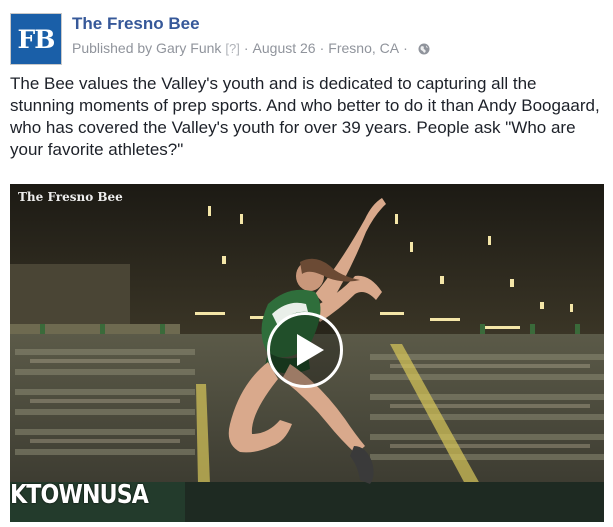  I want to click on page-avatar: FB, so click(36, 39).